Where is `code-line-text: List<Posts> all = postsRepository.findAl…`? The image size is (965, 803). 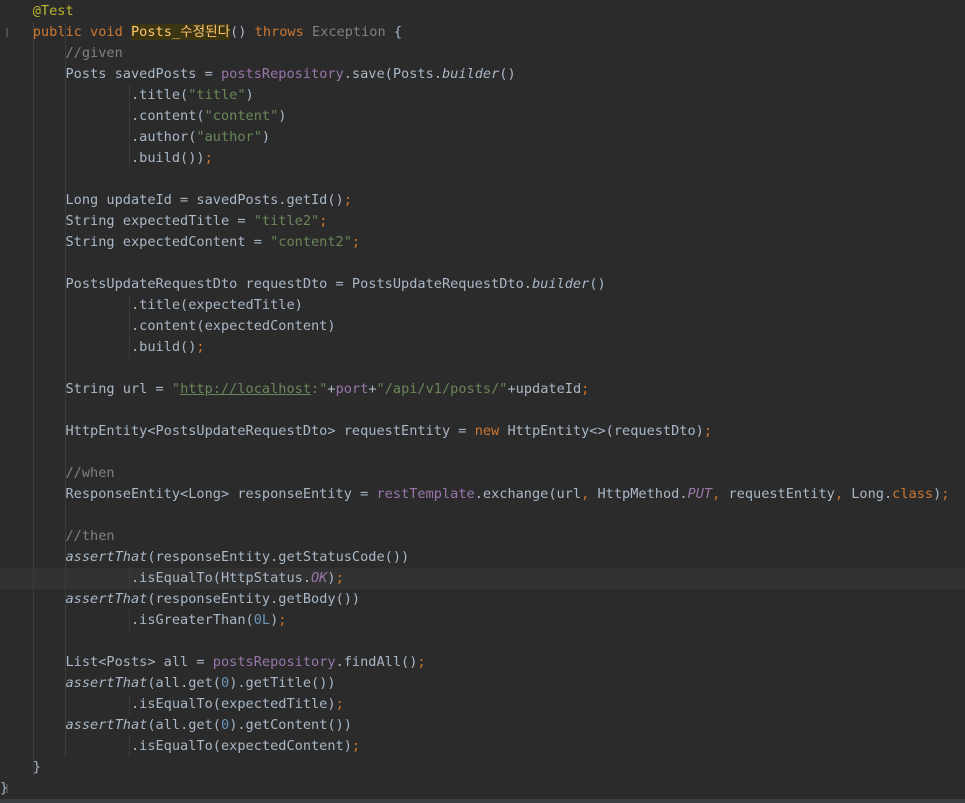 code-line-text: List<Posts> all = postsRepository.findAl… is located at coordinates (213, 662).